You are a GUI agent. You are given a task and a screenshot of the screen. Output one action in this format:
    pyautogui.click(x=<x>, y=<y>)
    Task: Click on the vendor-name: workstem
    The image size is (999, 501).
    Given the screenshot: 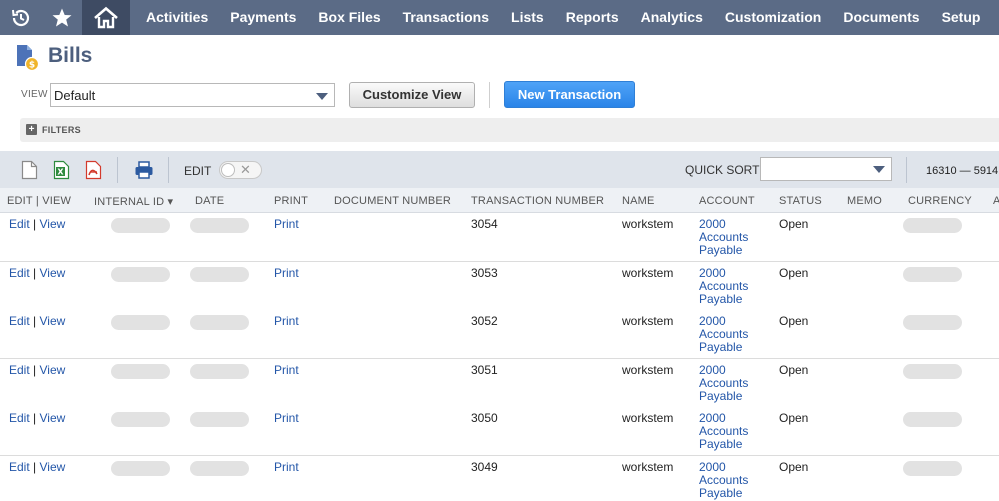 What is the action you would take?
    pyautogui.click(x=648, y=273)
    